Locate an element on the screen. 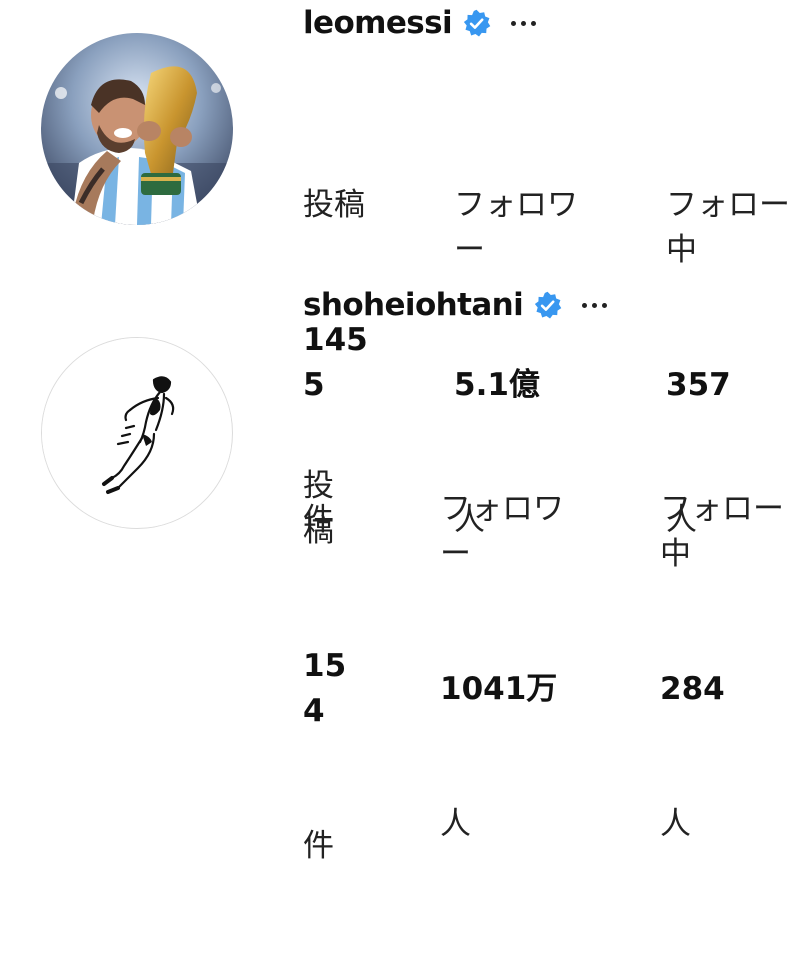 The width and height of the screenshot is (800, 959). username: shoheiohtani is located at coordinates (413, 305).